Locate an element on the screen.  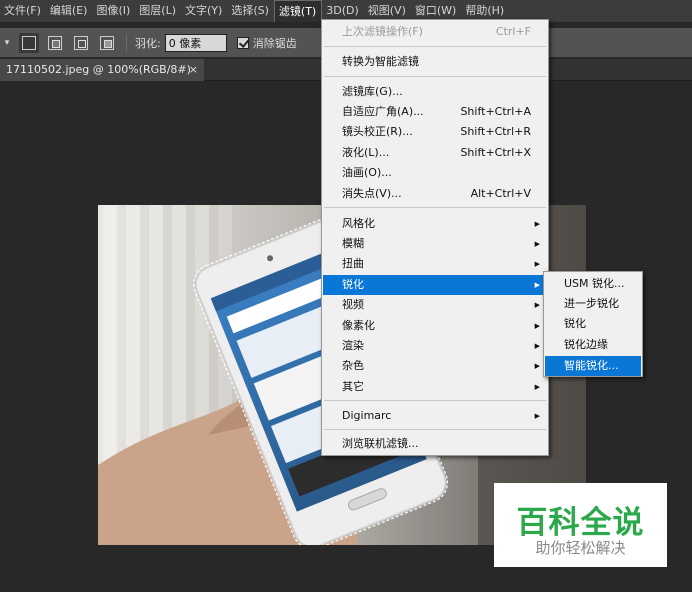
document-tab: 17110502.jpeg @ 100%(RGB/8#) × is located at coordinates (102, 70).